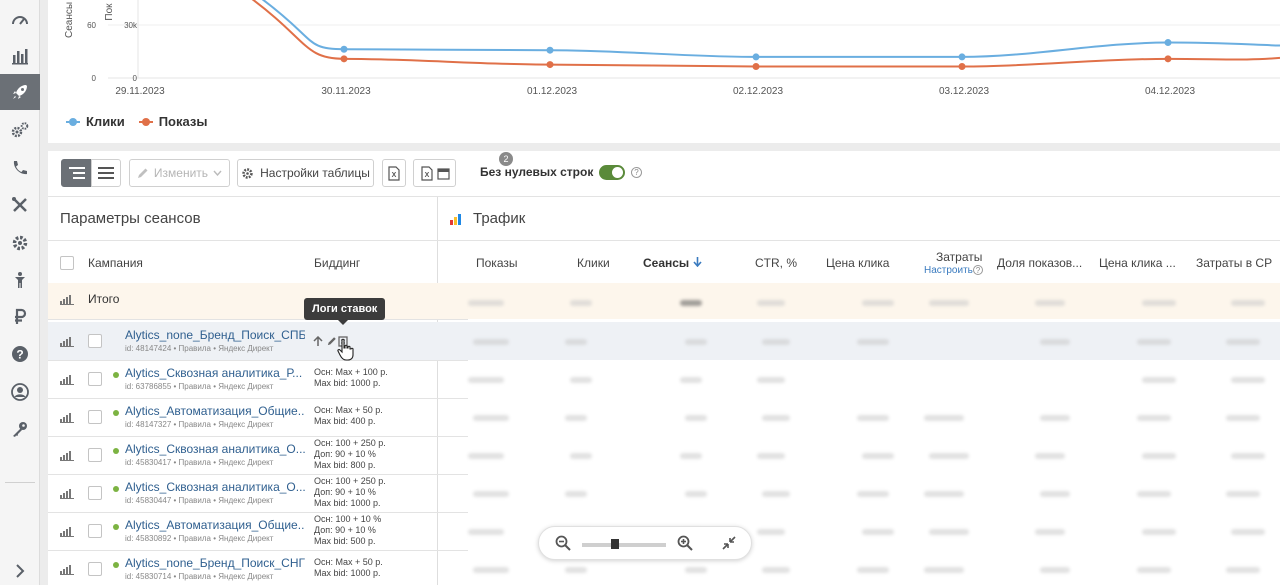 The width and height of the screenshot is (1280, 585). Describe the element at coordinates (20, 429) in the screenshot. I see `key-icon` at that location.